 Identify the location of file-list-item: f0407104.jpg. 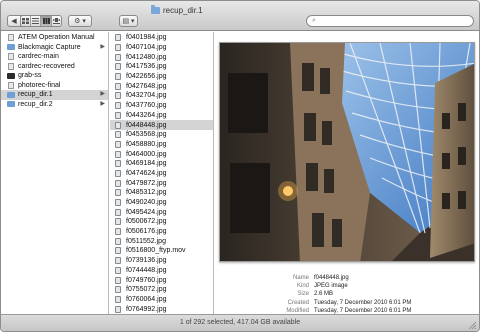
(161, 48).